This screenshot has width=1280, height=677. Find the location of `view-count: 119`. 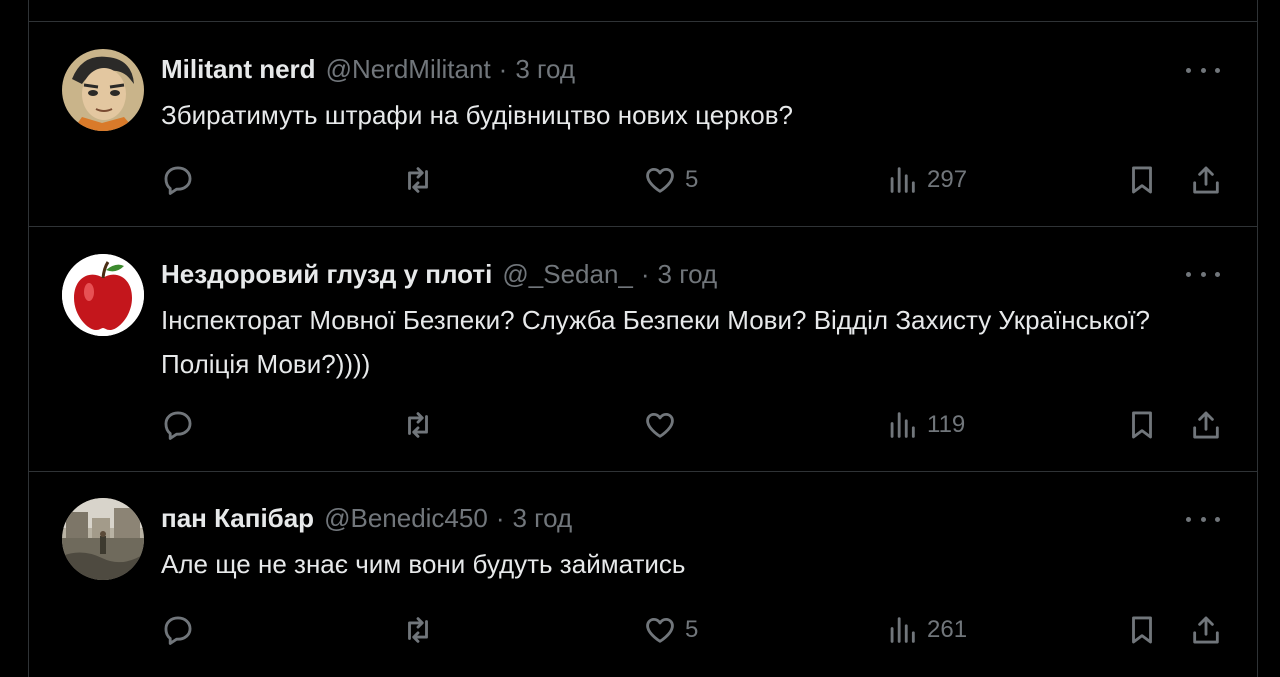

view-count: 119 is located at coordinates (946, 424).